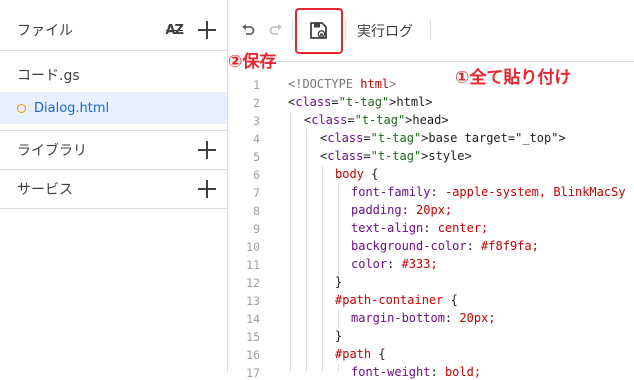 The height and width of the screenshot is (380, 634). I want to click on libraries-label: ライブラリ, so click(52, 151).